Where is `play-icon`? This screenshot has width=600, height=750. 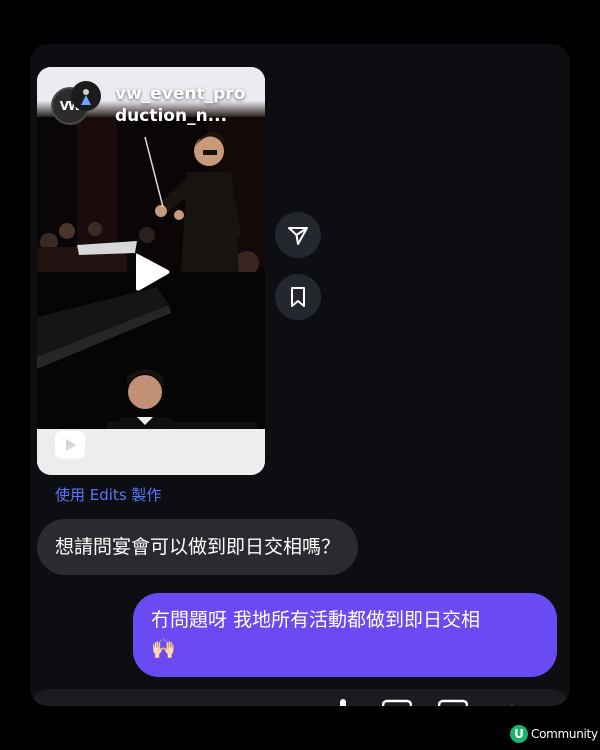
play-icon is located at coordinates (152, 272).